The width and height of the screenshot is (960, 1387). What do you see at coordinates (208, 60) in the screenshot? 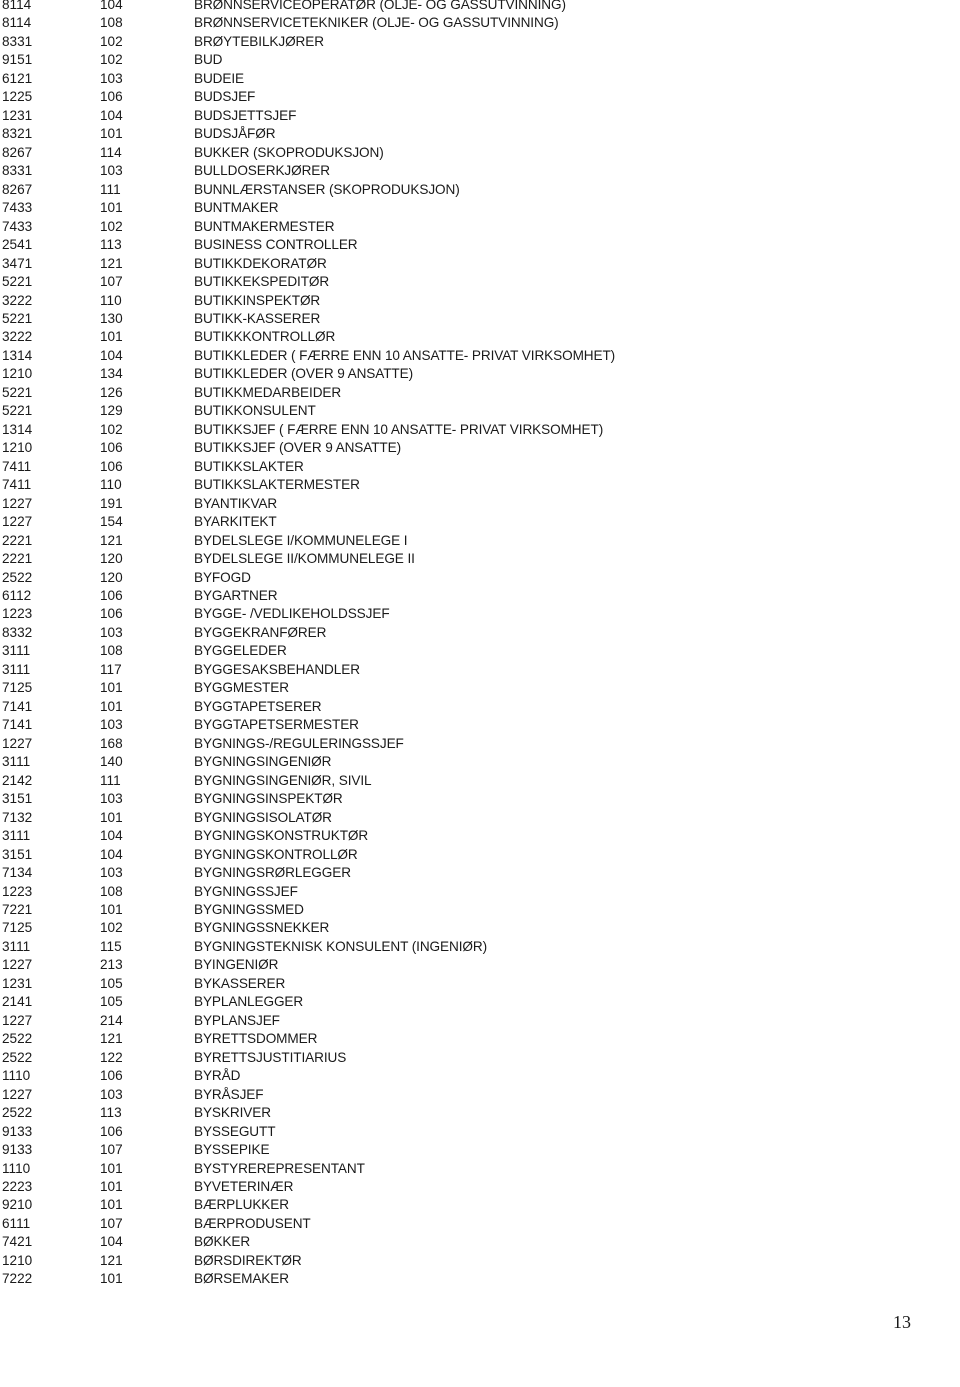
I see `occupation-title: BUD` at bounding box center [208, 60].